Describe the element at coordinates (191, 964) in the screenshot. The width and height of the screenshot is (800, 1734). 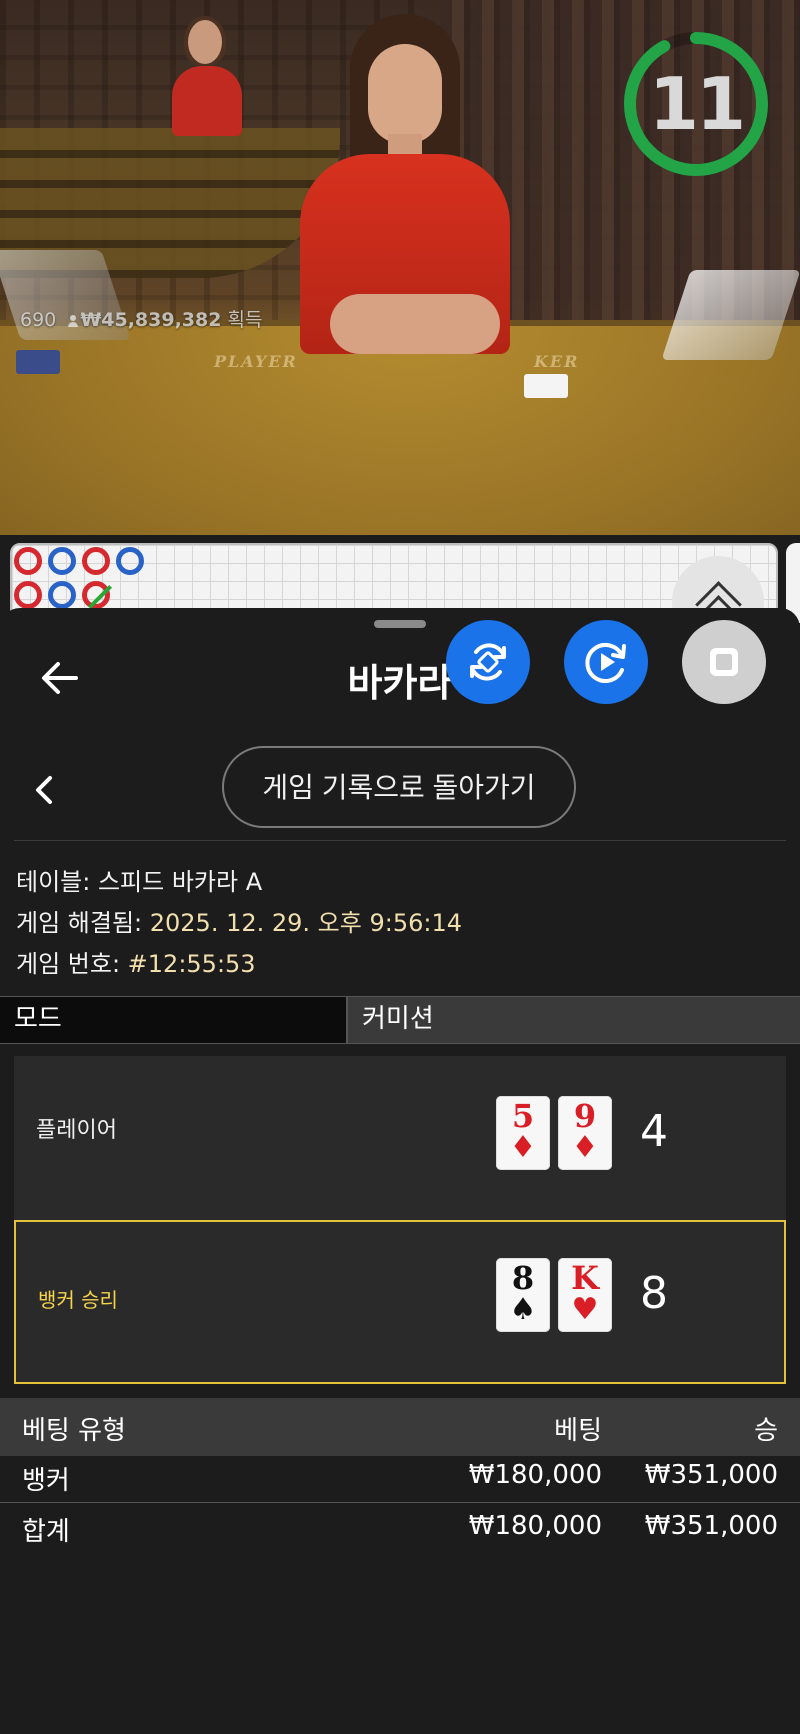
I see `game-number-value: #12:55:53` at that location.